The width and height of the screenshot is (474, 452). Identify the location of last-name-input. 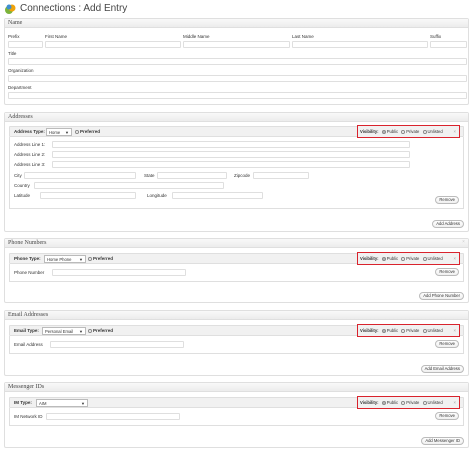
(360, 44).